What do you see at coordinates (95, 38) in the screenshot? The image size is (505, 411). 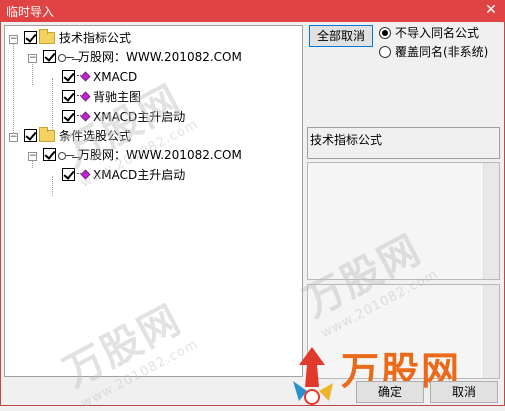 I see `tree-node-label: 技术指标公式` at bounding box center [95, 38].